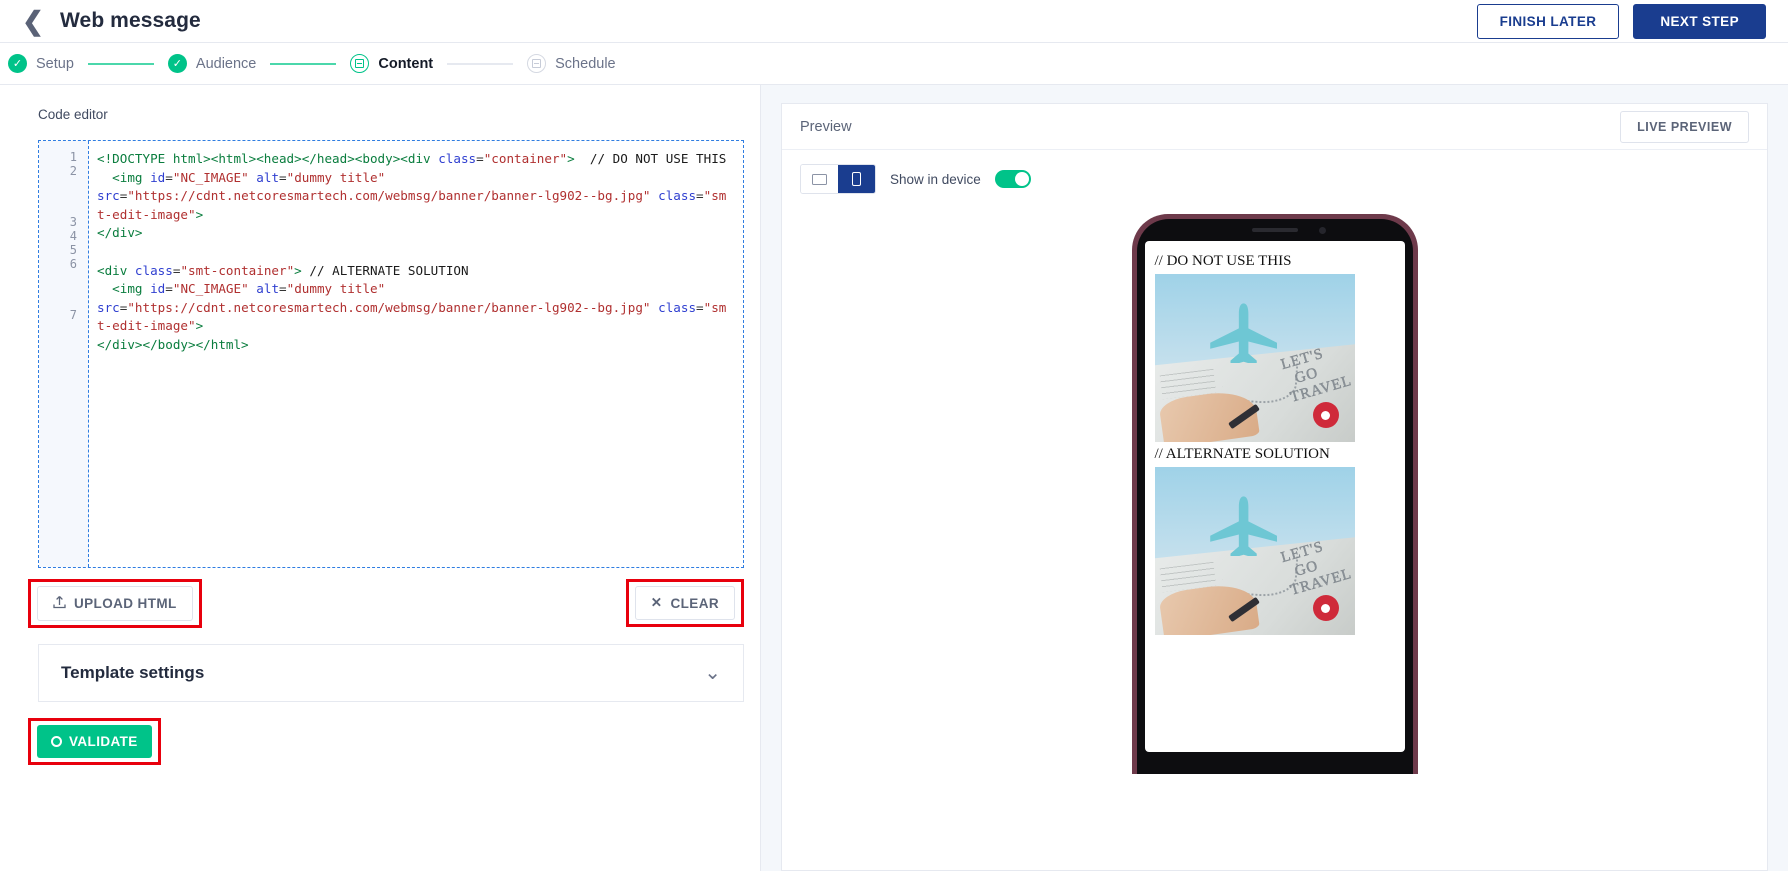  What do you see at coordinates (894, 63) in the screenshot?
I see `stepper: ✓ Setup ✓ Audience Content Schedule` at bounding box center [894, 63].